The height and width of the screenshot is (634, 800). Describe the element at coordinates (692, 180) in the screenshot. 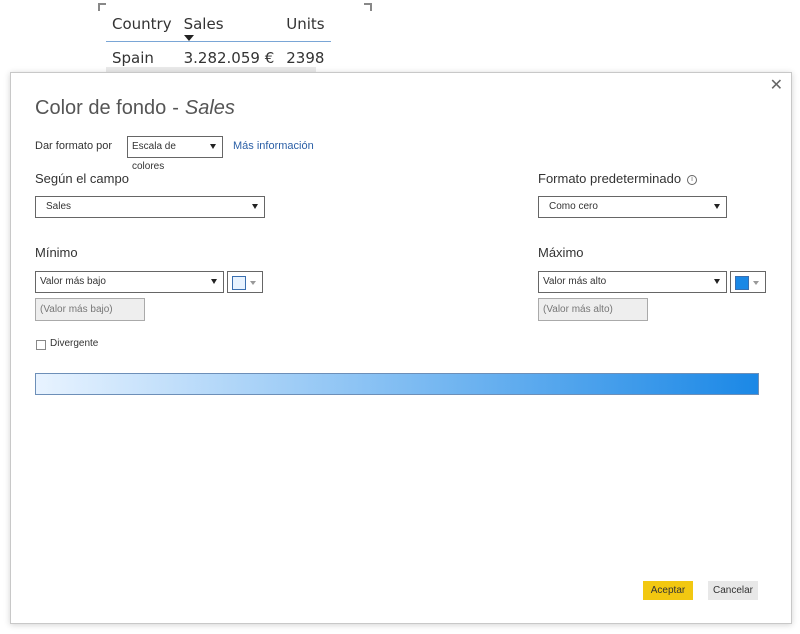

I see `info-icon: i` at that location.